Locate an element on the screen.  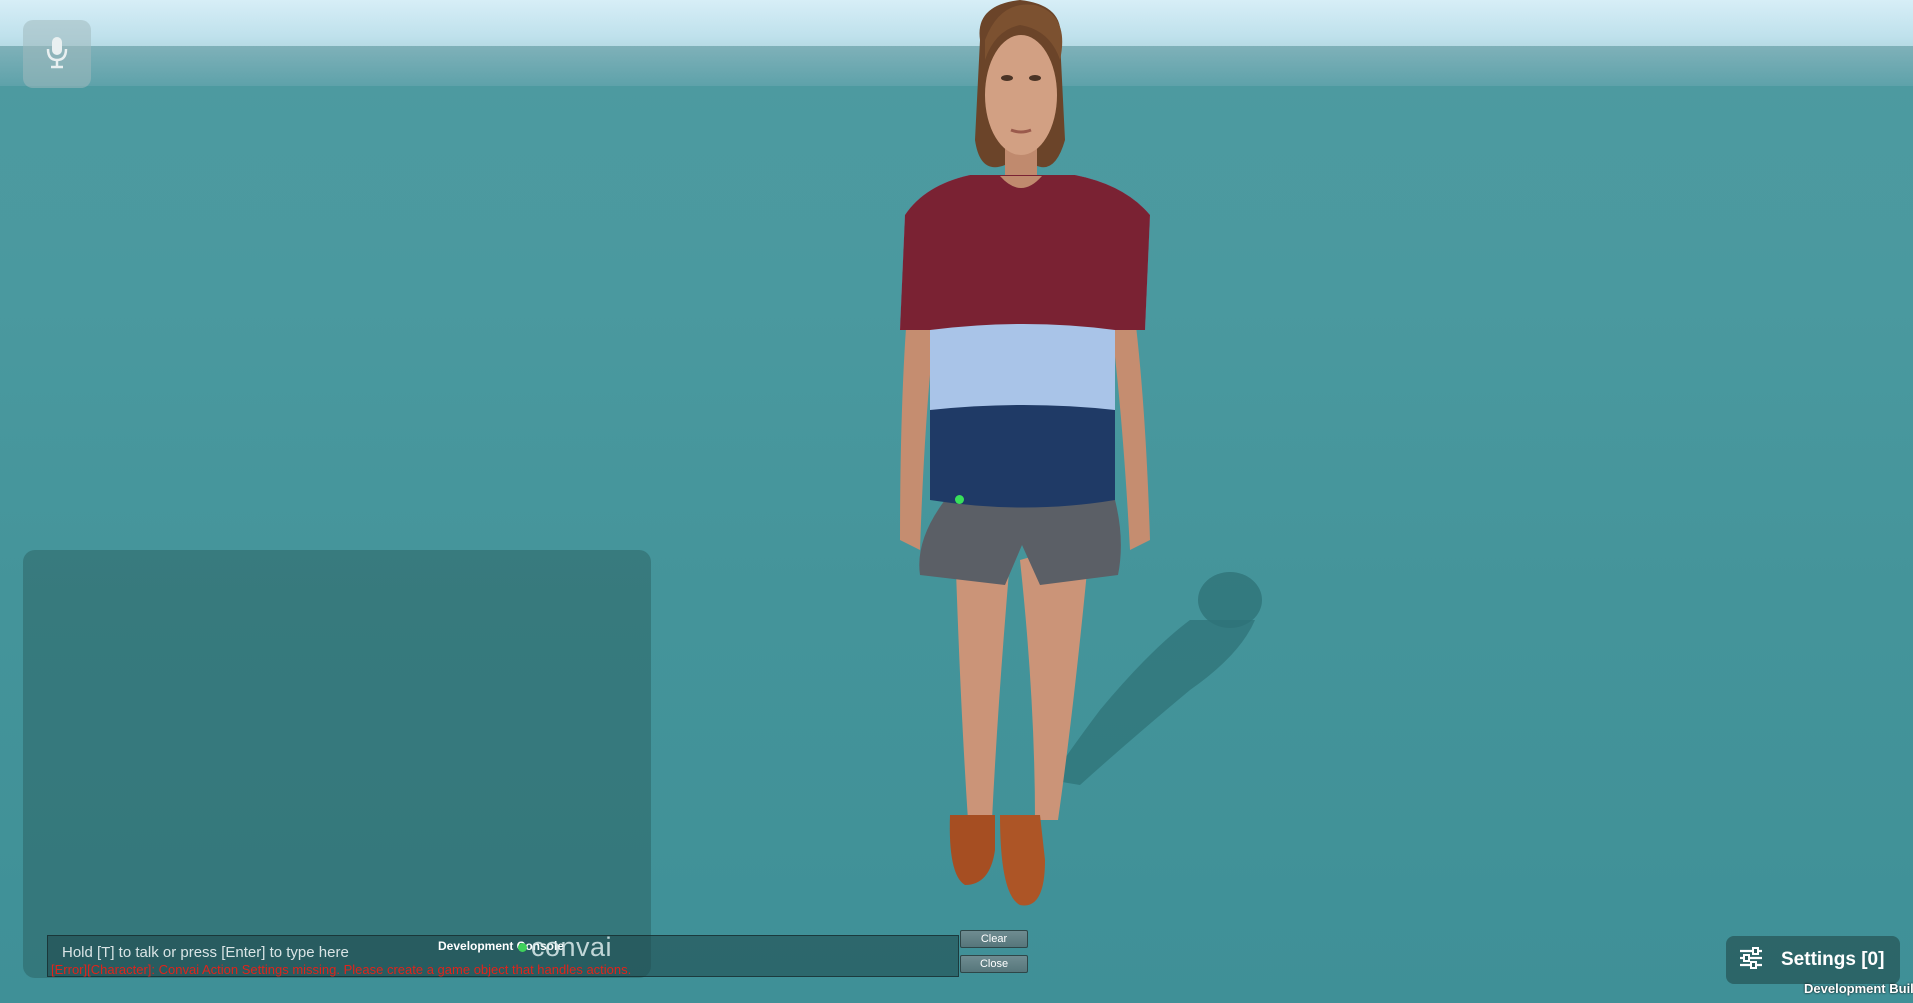
console-close-button: Close is located at coordinates (994, 964).